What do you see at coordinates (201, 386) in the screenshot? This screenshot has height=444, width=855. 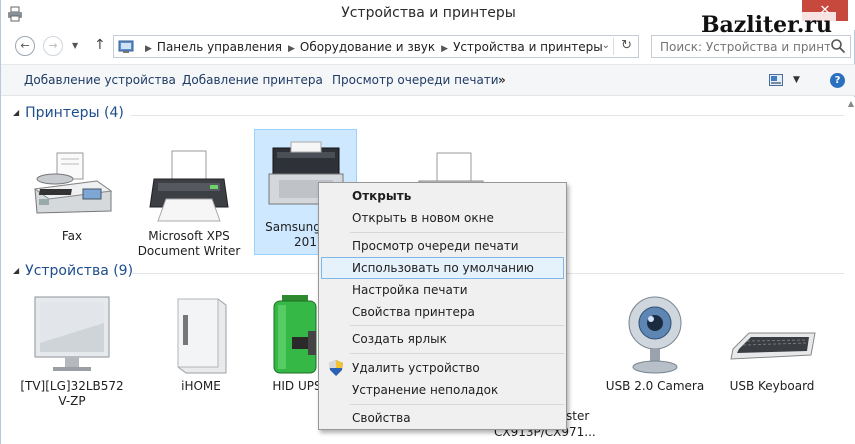 I see `device-label: iHOME` at bounding box center [201, 386].